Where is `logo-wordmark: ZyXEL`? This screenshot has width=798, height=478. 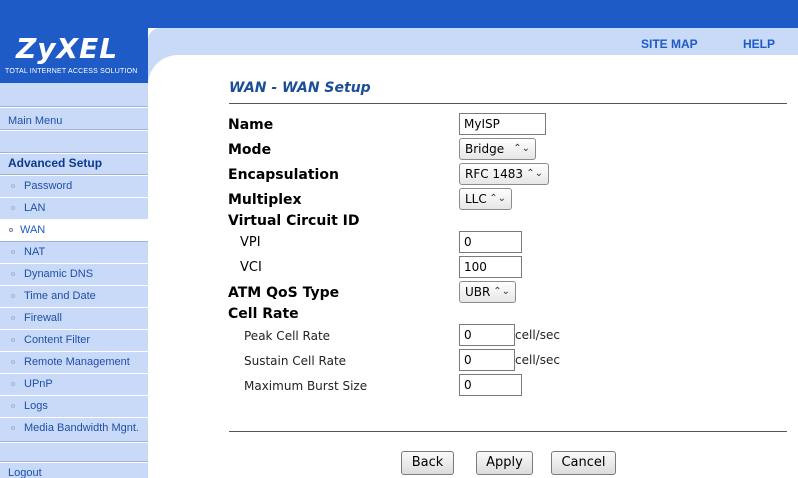
logo-wordmark: ZyXEL is located at coordinates (67, 48).